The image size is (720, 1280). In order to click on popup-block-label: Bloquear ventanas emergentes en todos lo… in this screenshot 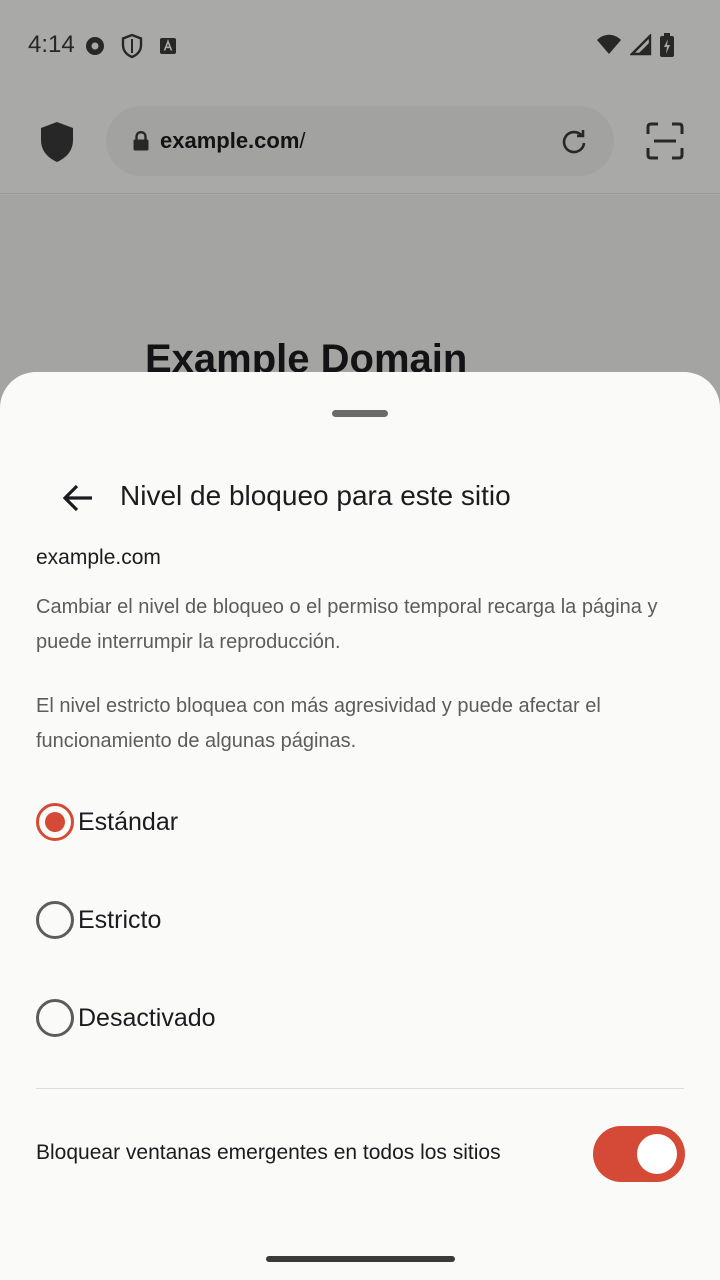, I will do `click(268, 1152)`.